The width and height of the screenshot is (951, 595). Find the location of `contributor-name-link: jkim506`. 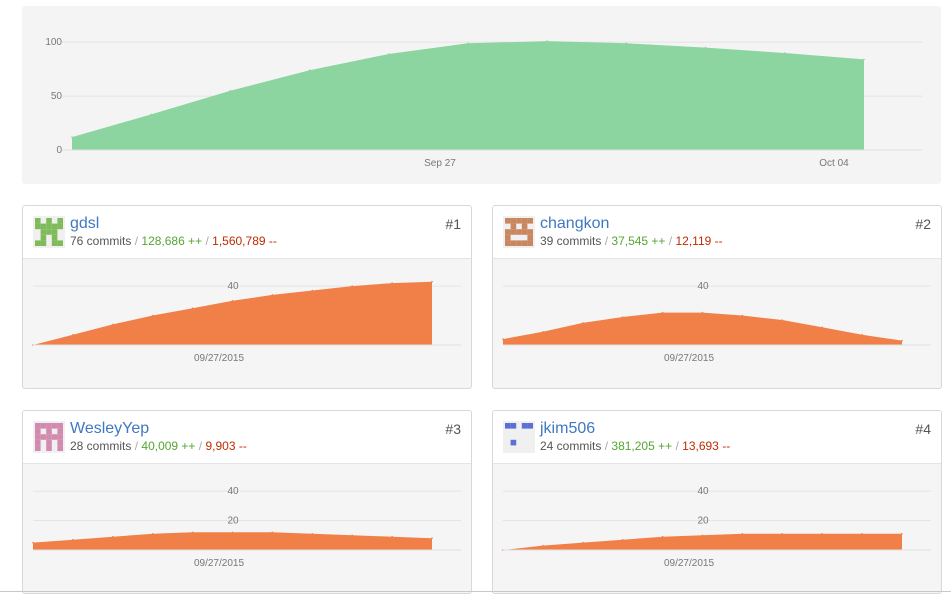

contributor-name-link: jkim506 is located at coordinates (567, 429).